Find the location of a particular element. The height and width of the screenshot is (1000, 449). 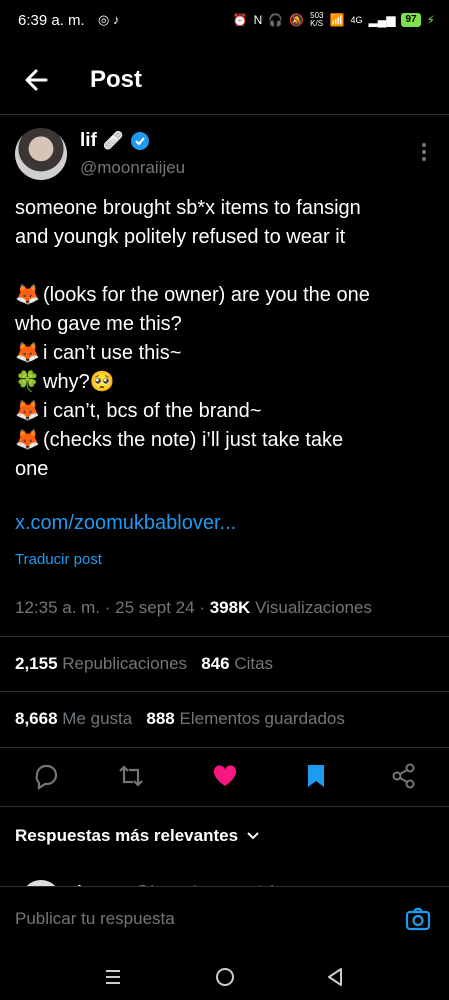

more-options-icon is located at coordinates (424, 152).